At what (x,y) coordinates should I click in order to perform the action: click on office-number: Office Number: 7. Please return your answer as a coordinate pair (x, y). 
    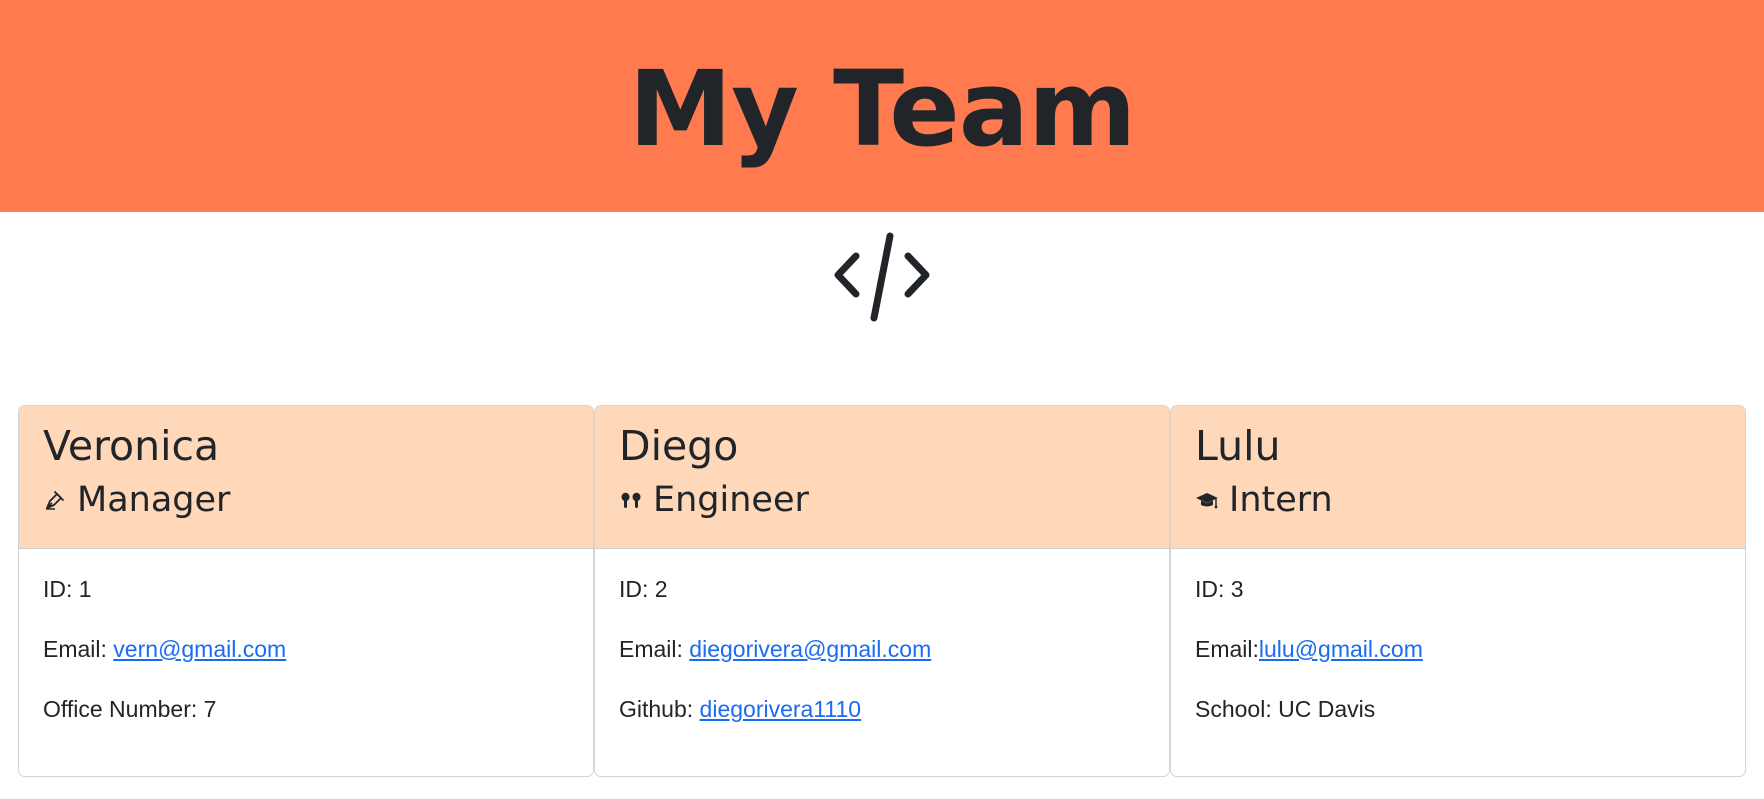
    Looking at the image, I should click on (130, 709).